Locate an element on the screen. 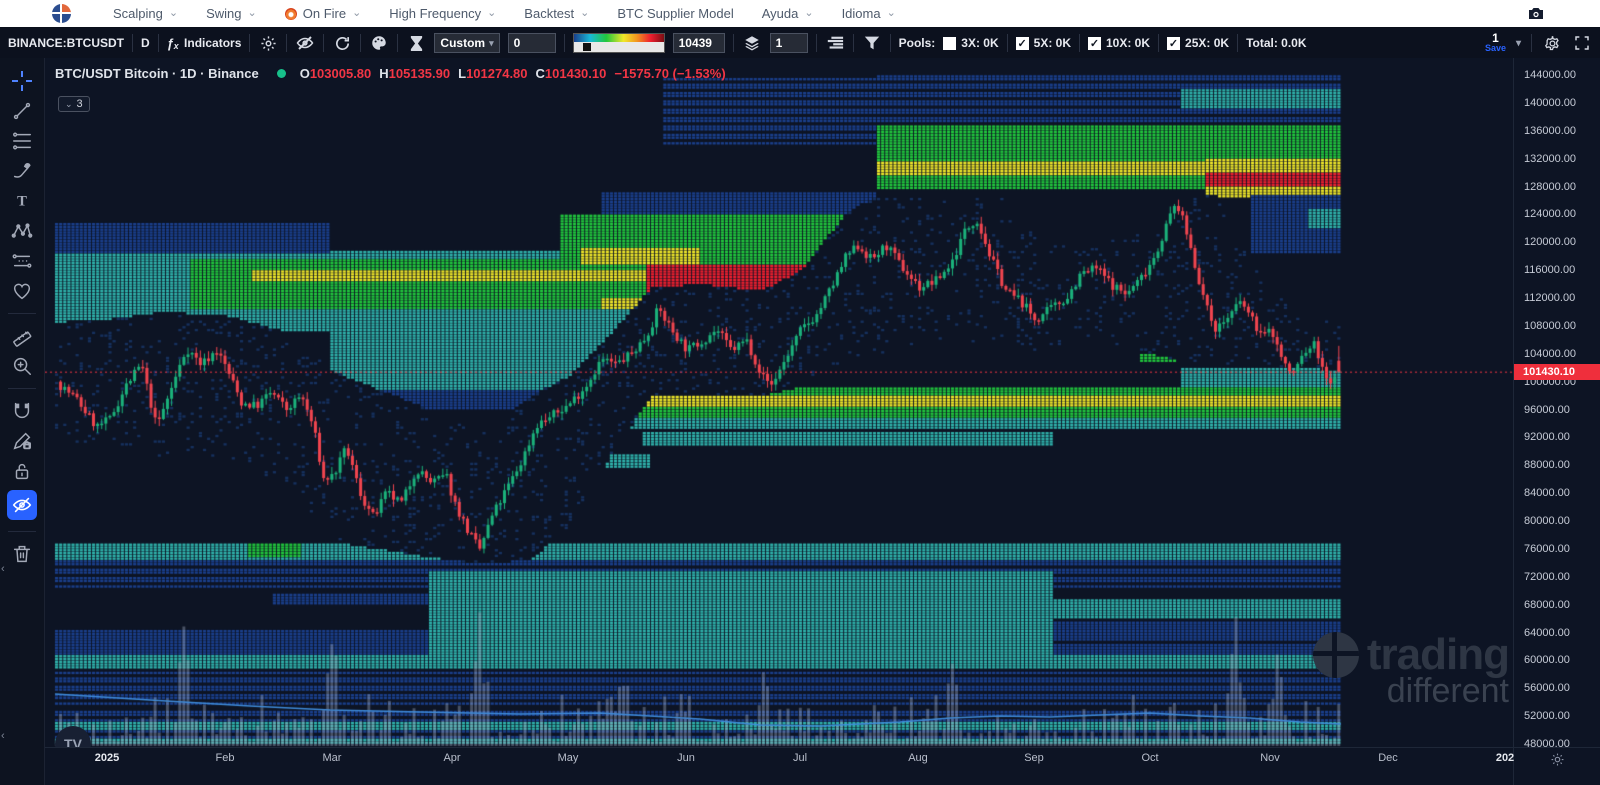  axis-corner is located at coordinates (1557, 758).